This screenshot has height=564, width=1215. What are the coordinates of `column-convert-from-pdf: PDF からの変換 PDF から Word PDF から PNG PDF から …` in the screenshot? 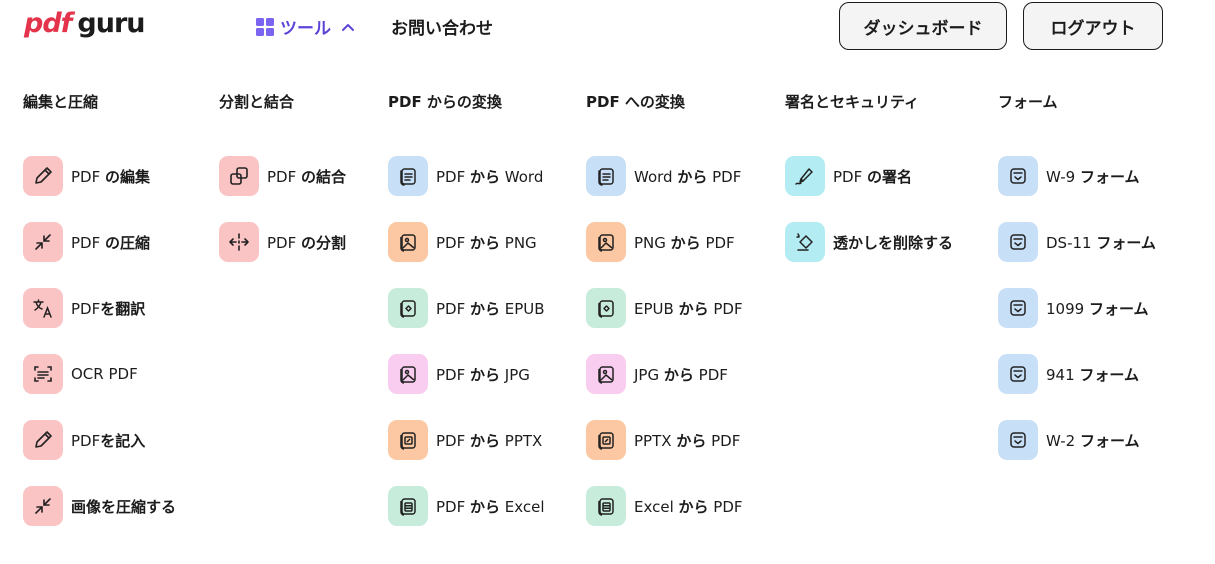 It's located at (466, 321).